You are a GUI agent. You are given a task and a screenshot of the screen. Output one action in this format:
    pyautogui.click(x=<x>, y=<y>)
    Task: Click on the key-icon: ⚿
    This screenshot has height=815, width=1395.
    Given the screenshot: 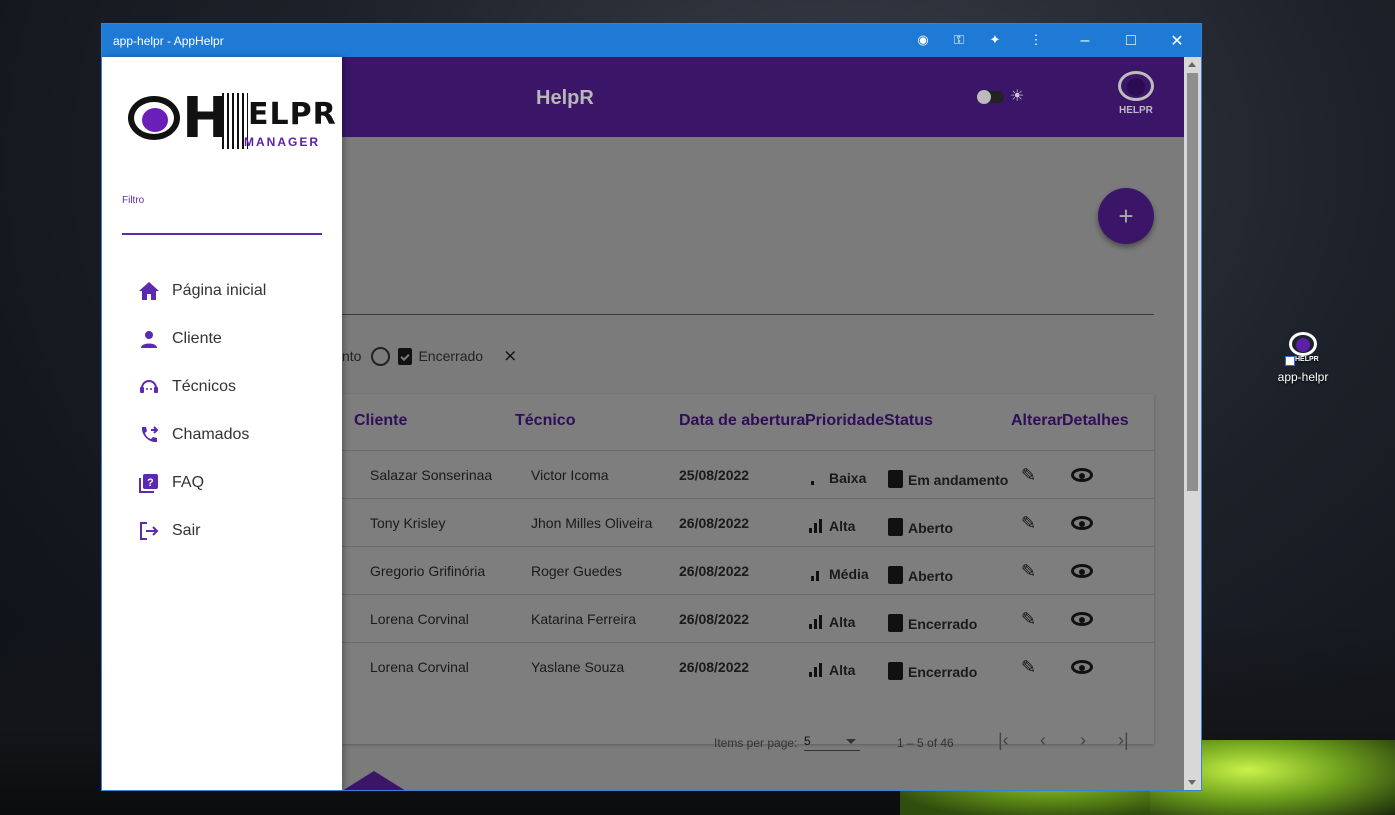 What is the action you would take?
    pyautogui.click(x=959, y=40)
    